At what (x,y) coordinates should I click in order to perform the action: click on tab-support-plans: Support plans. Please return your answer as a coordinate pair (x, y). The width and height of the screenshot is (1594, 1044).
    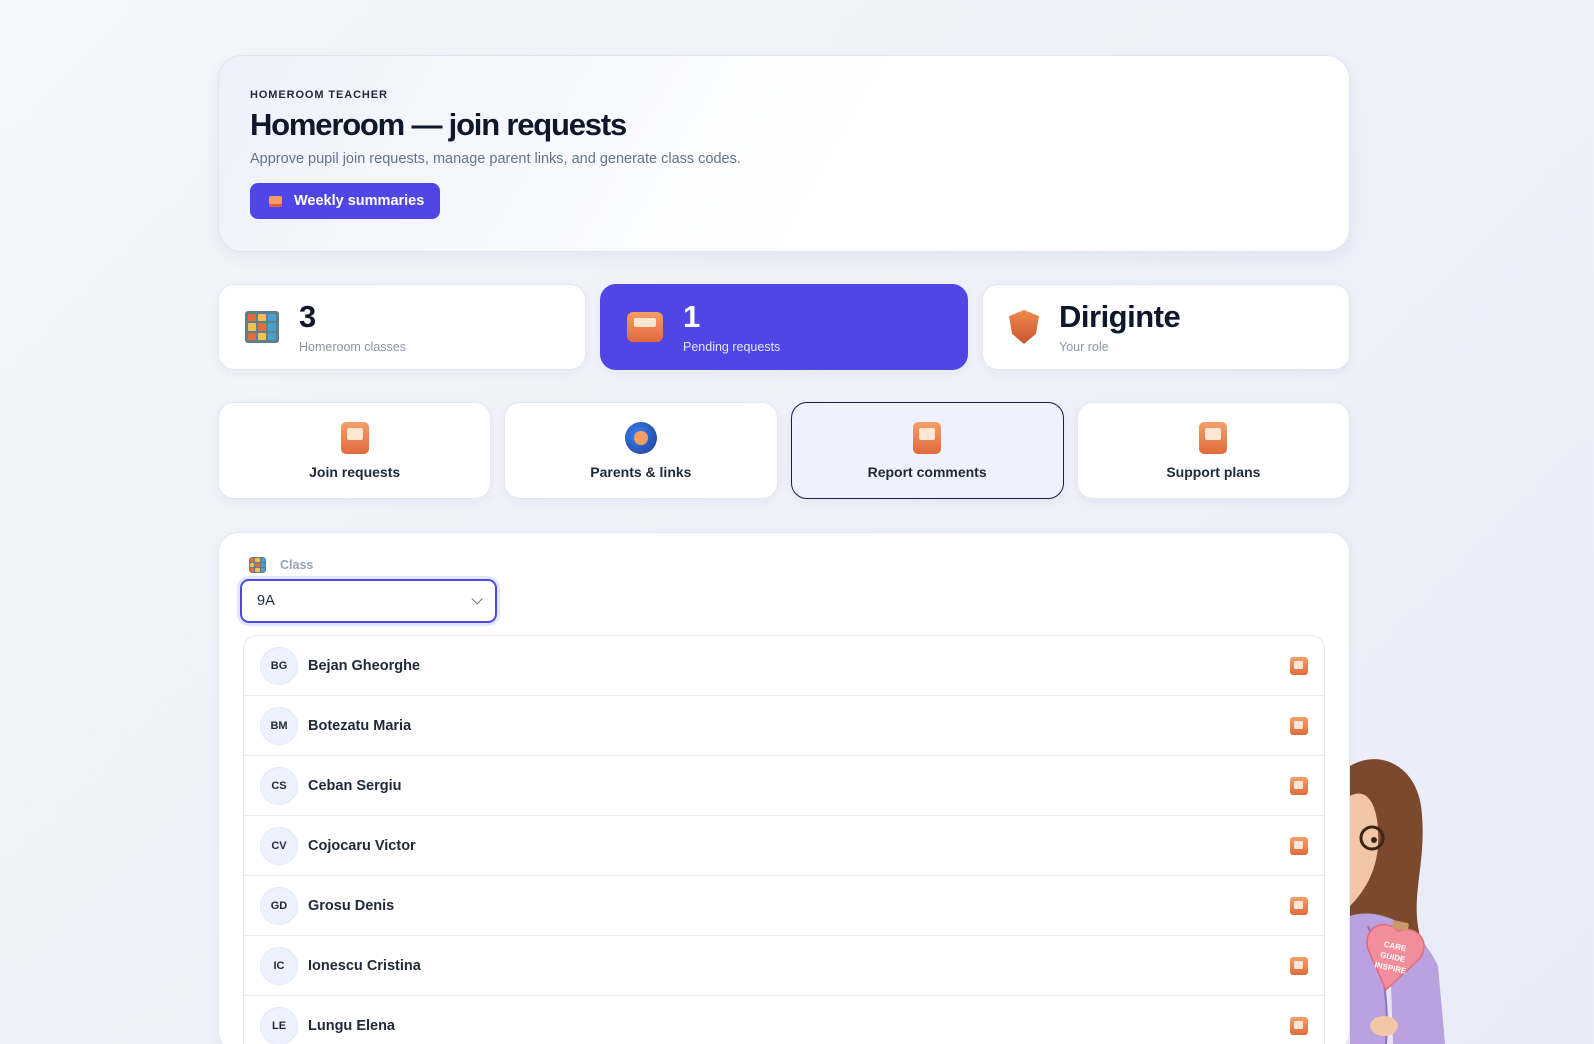
    Looking at the image, I should click on (1213, 450).